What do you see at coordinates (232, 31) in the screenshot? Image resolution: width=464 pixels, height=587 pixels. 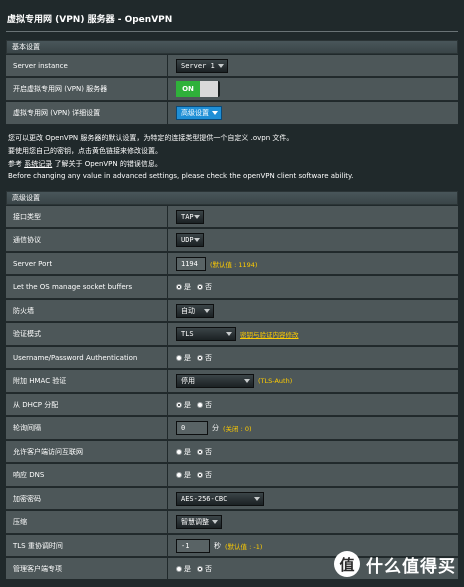 I see `title-divider` at bounding box center [232, 31].